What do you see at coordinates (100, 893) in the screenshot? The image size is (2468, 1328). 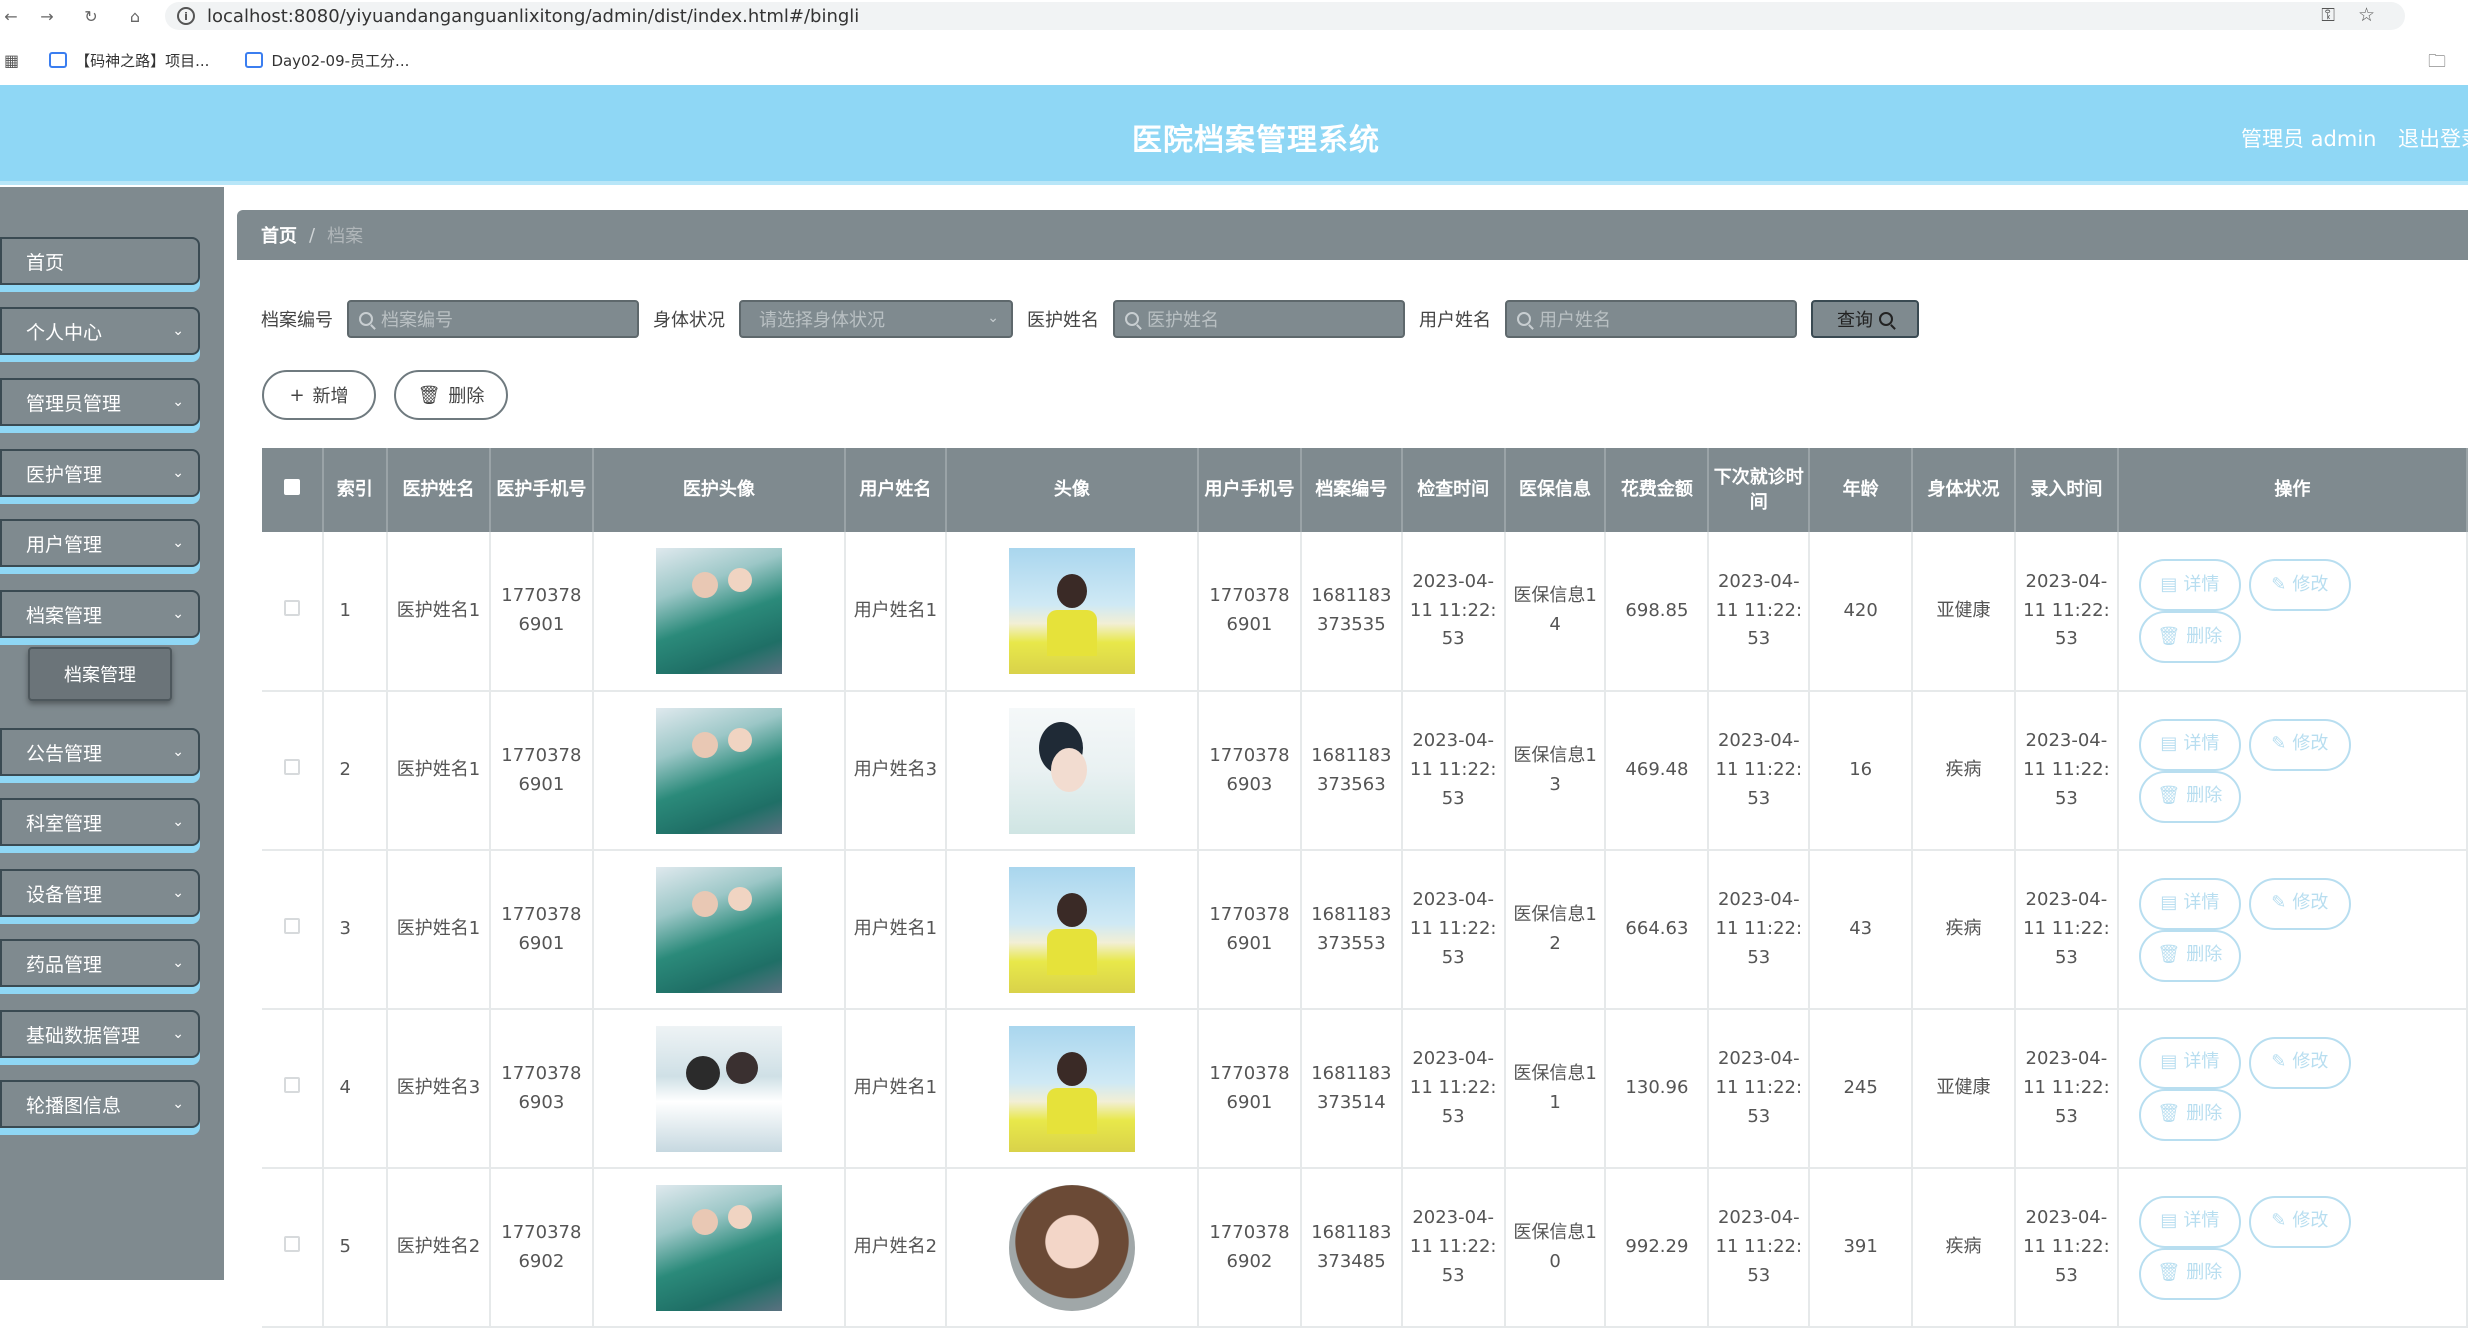 I see `sidebar-item-equipment: 设备管理 ⌄` at bounding box center [100, 893].